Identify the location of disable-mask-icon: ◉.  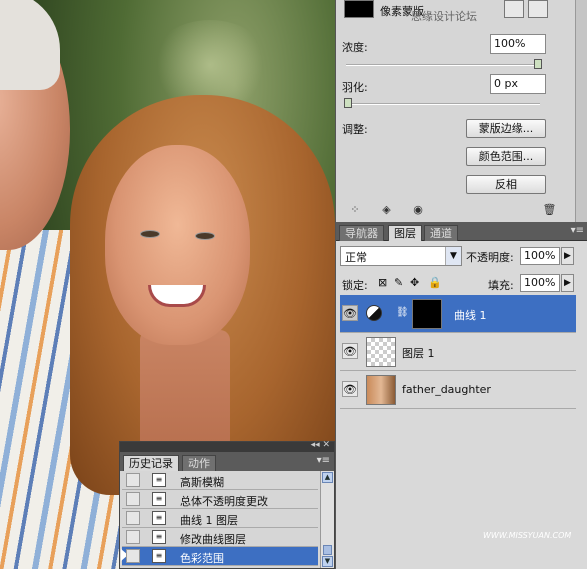
(418, 209).